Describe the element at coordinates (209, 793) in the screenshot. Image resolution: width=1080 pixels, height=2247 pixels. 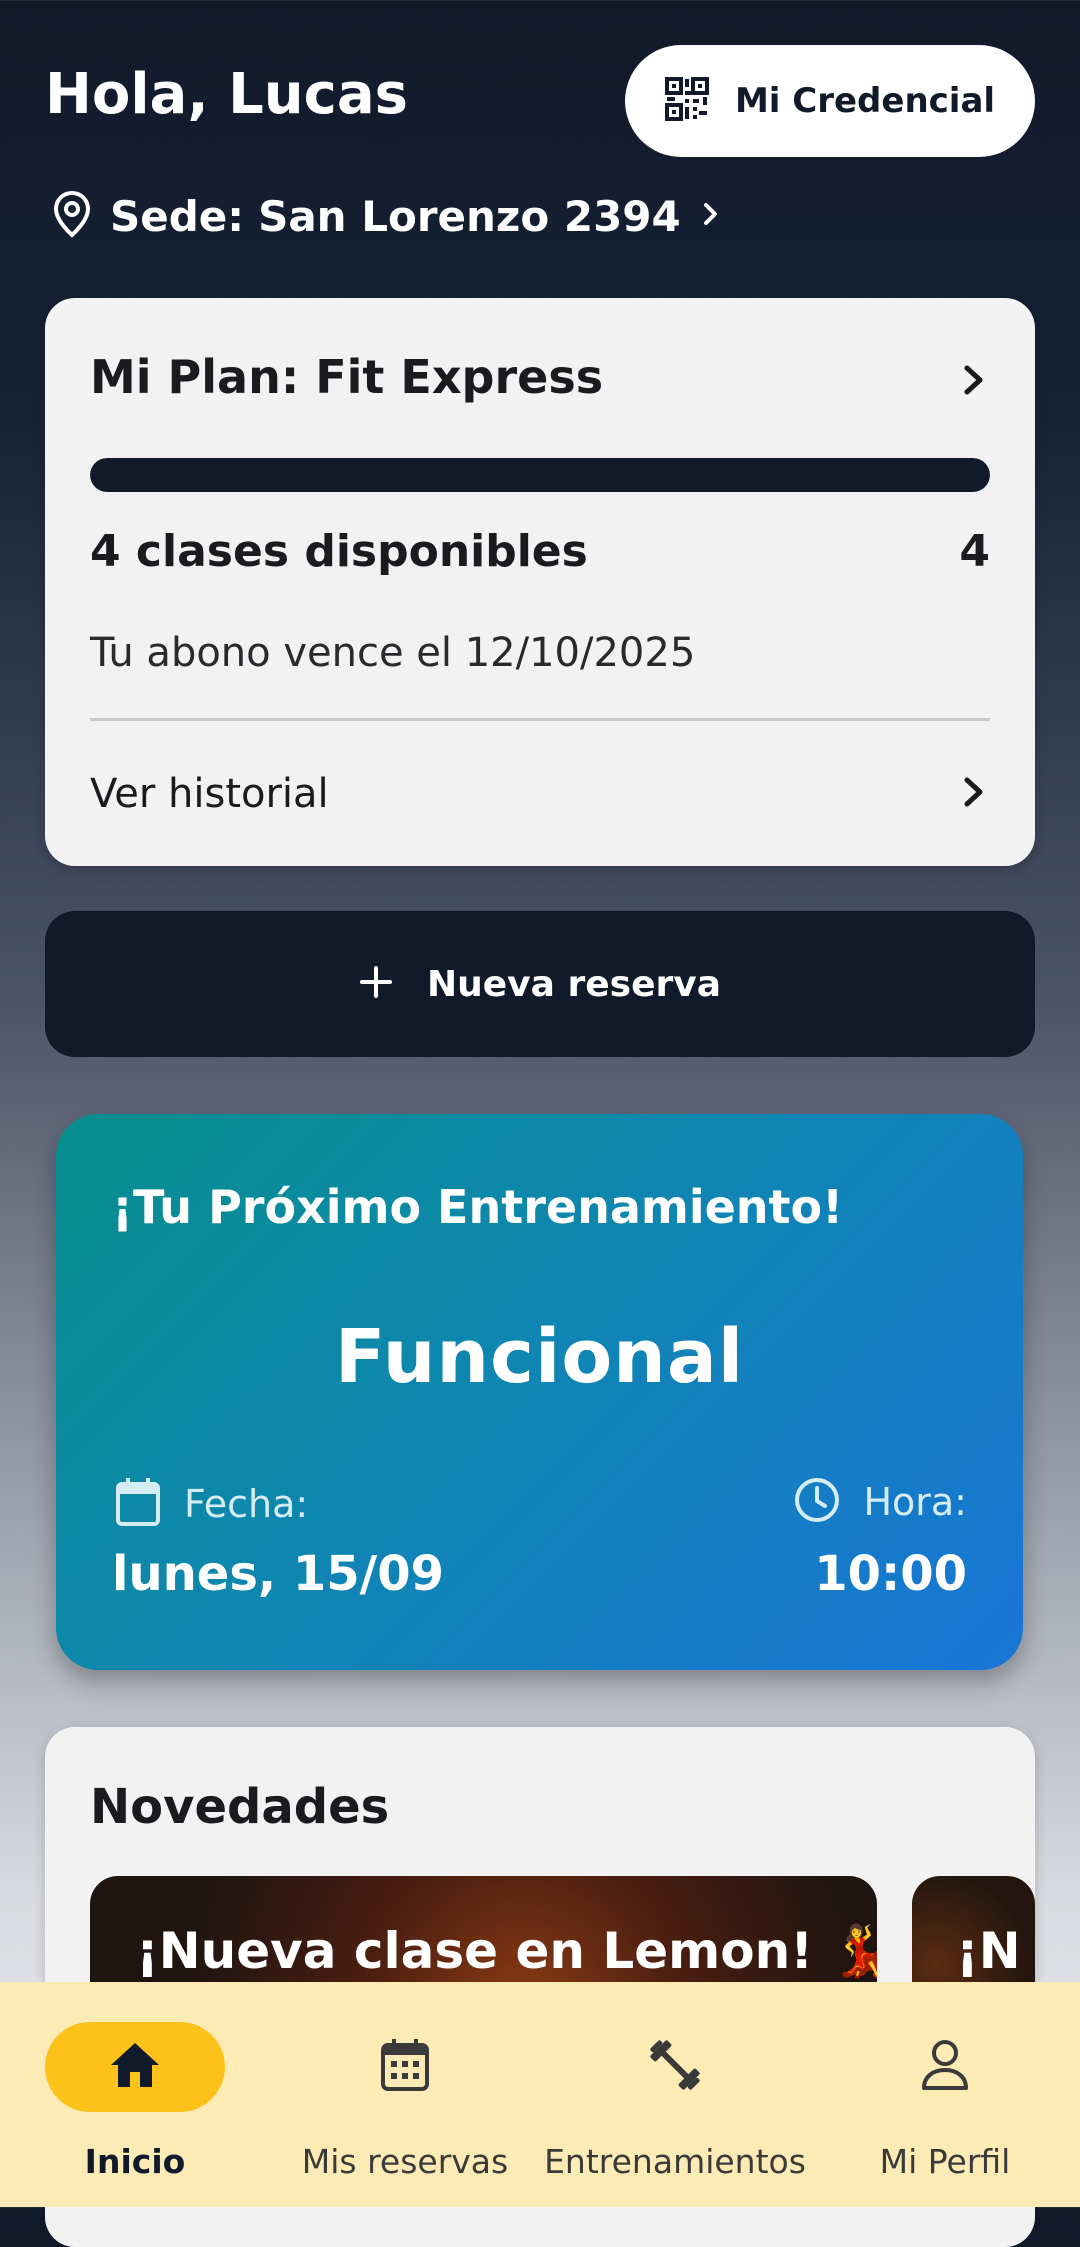
I see `view-history-label: Ver historial` at that location.